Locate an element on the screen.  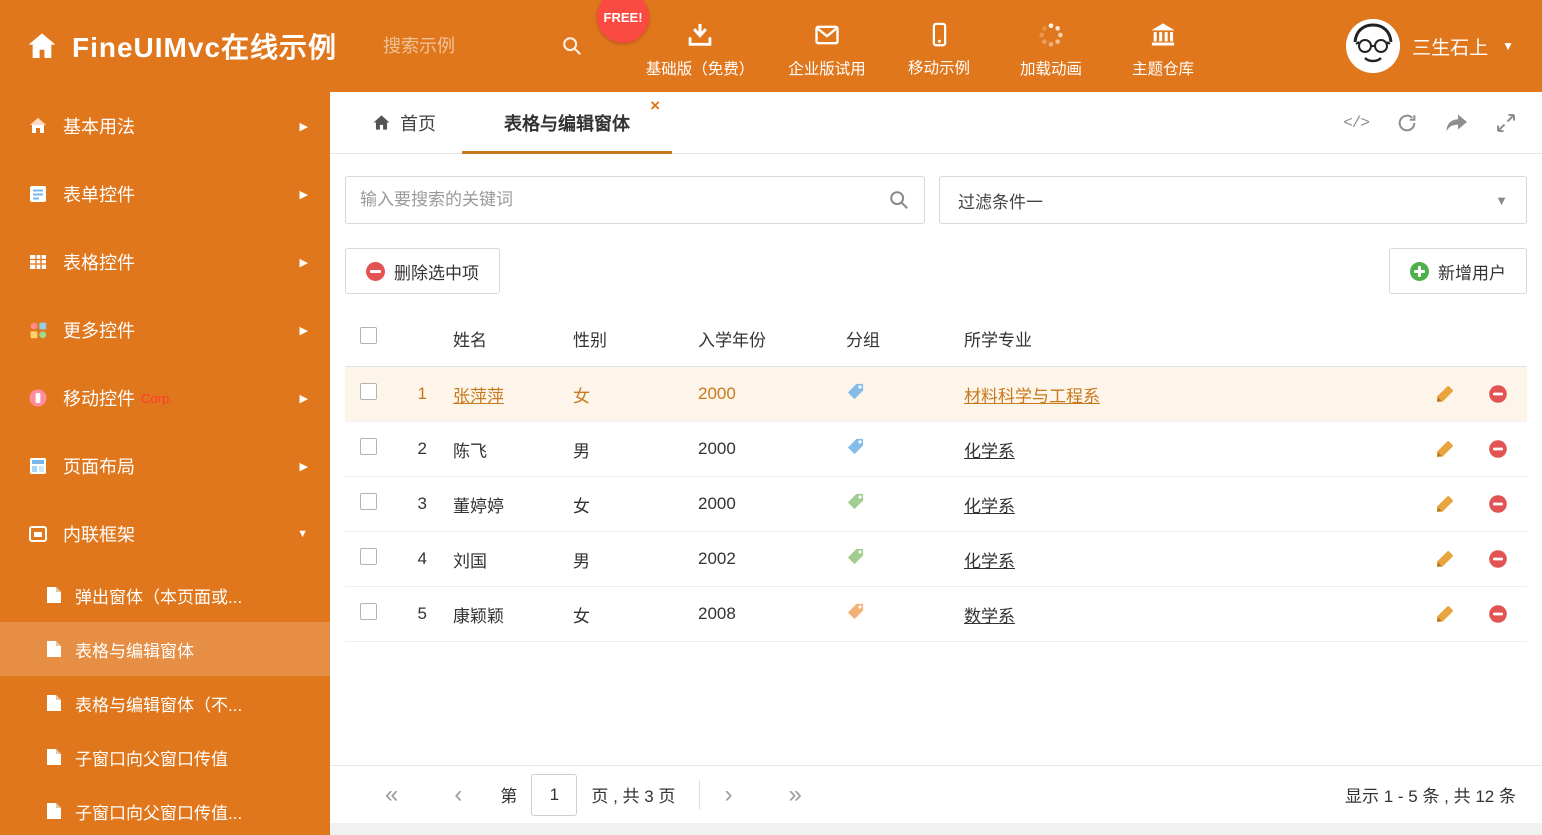
last-page-button: » is located at coordinates (794, 794).